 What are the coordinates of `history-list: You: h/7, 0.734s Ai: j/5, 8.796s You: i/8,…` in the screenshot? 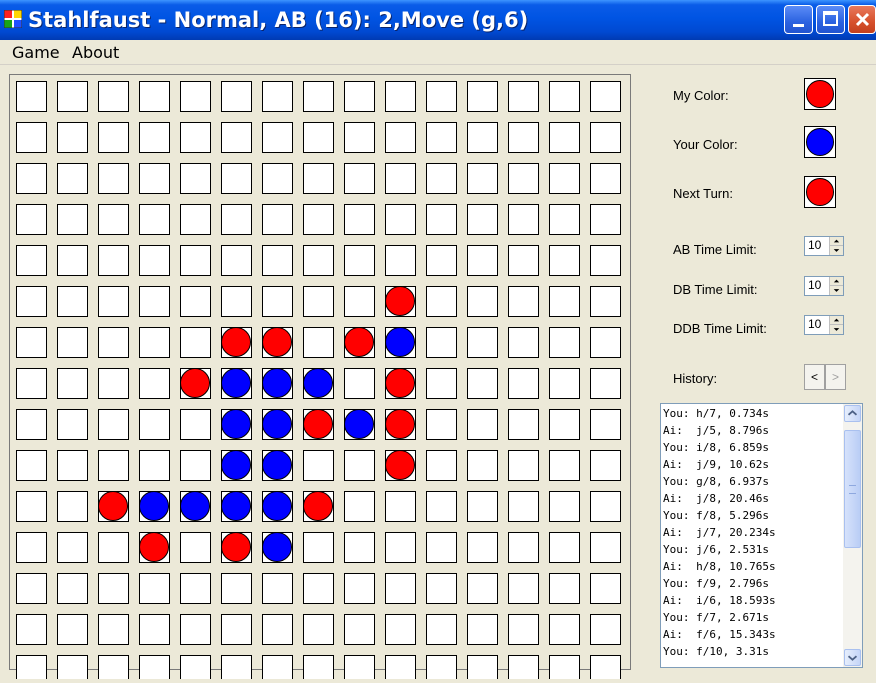 It's located at (761, 535).